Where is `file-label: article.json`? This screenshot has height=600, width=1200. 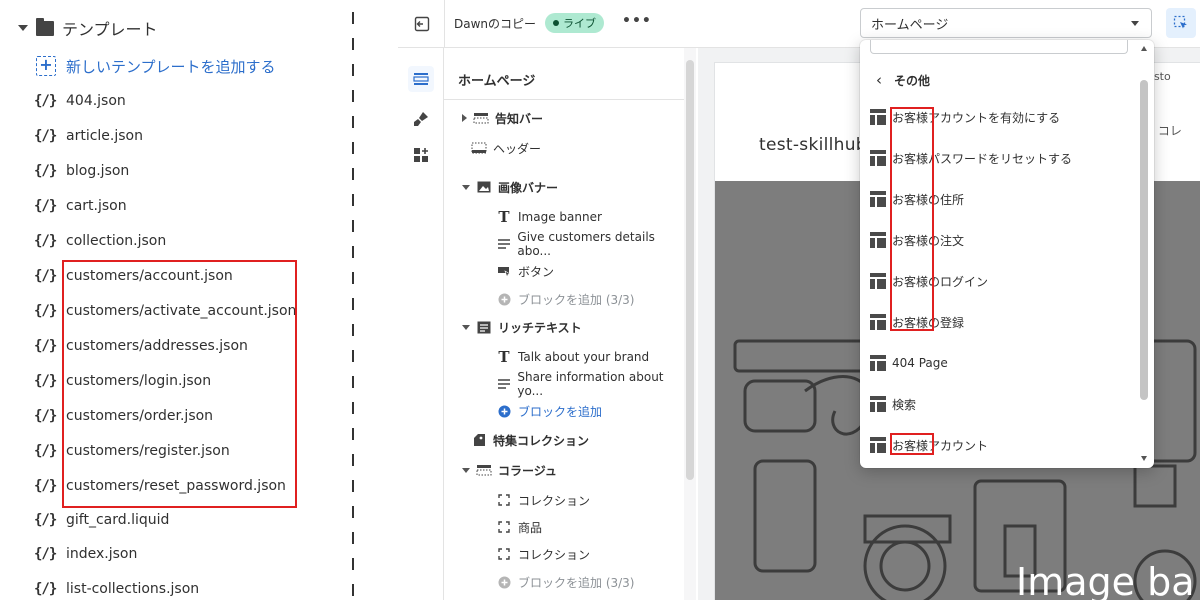 file-label: article.json is located at coordinates (104, 136).